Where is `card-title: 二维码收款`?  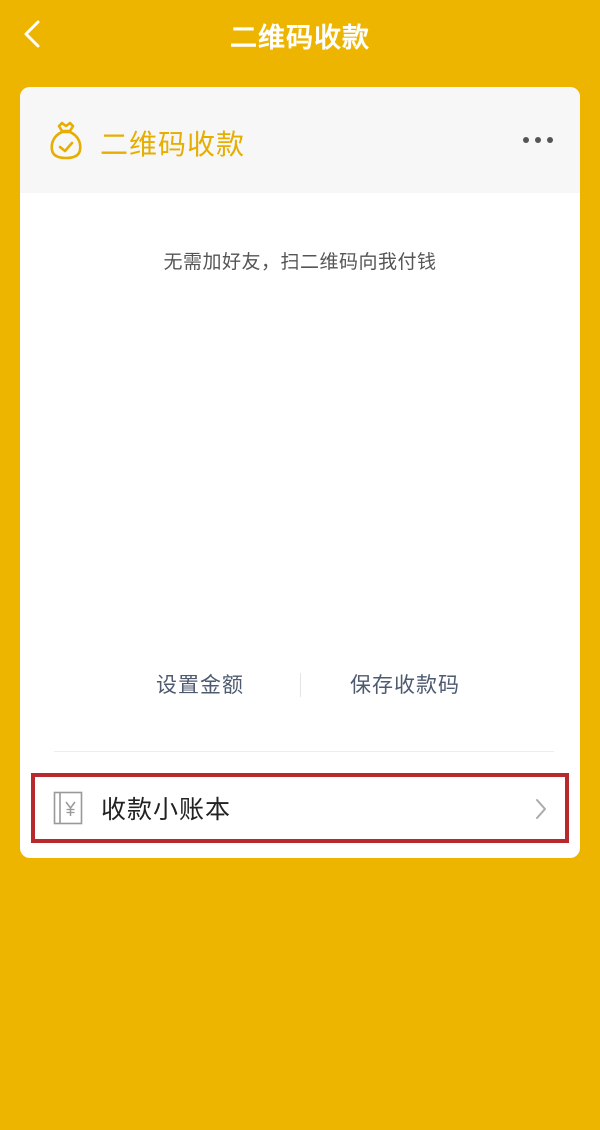 card-title: 二维码收款 is located at coordinates (173, 144).